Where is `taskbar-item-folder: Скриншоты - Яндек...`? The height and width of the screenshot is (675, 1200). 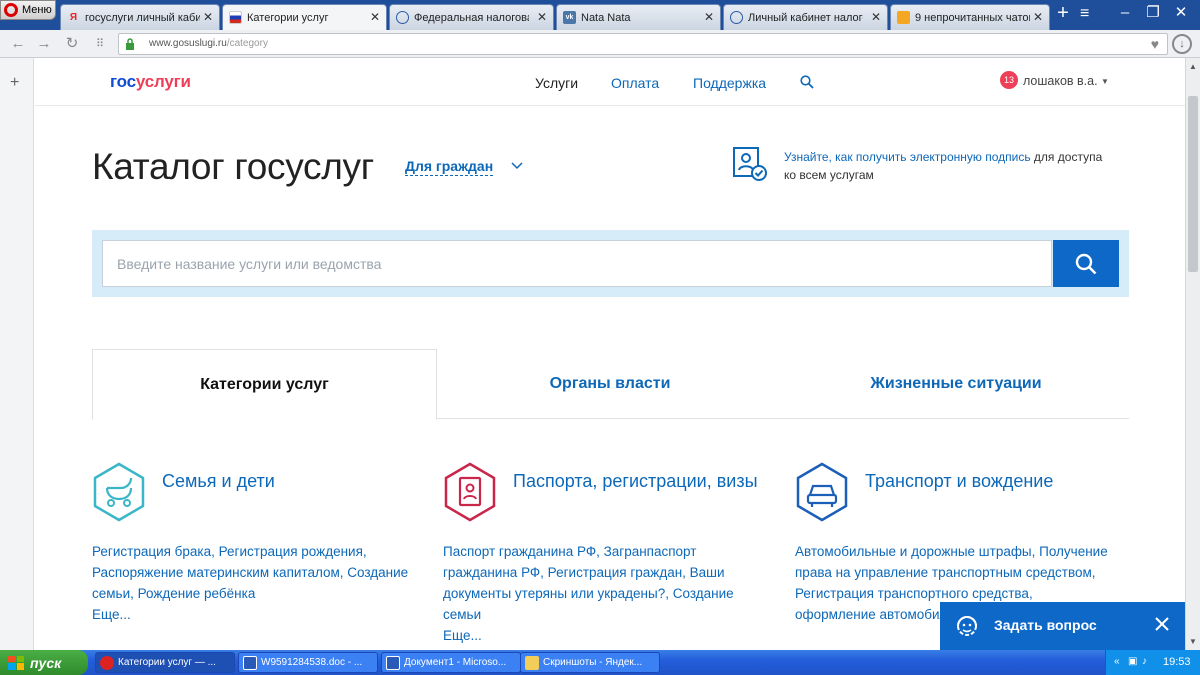 taskbar-item-folder: Скриншоты - Яндек... is located at coordinates (590, 662).